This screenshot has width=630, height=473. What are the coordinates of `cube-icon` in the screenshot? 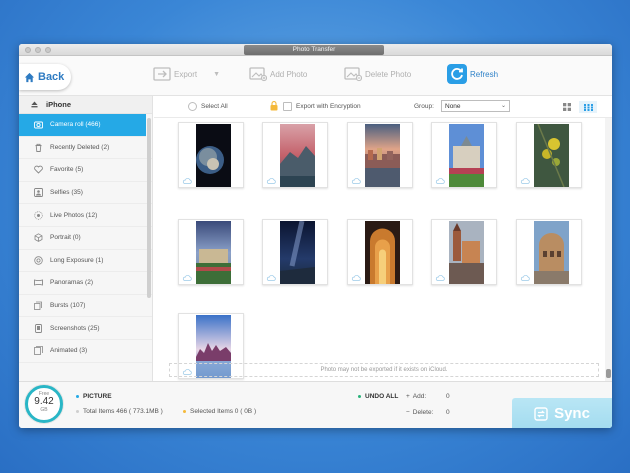 It's located at (38, 238).